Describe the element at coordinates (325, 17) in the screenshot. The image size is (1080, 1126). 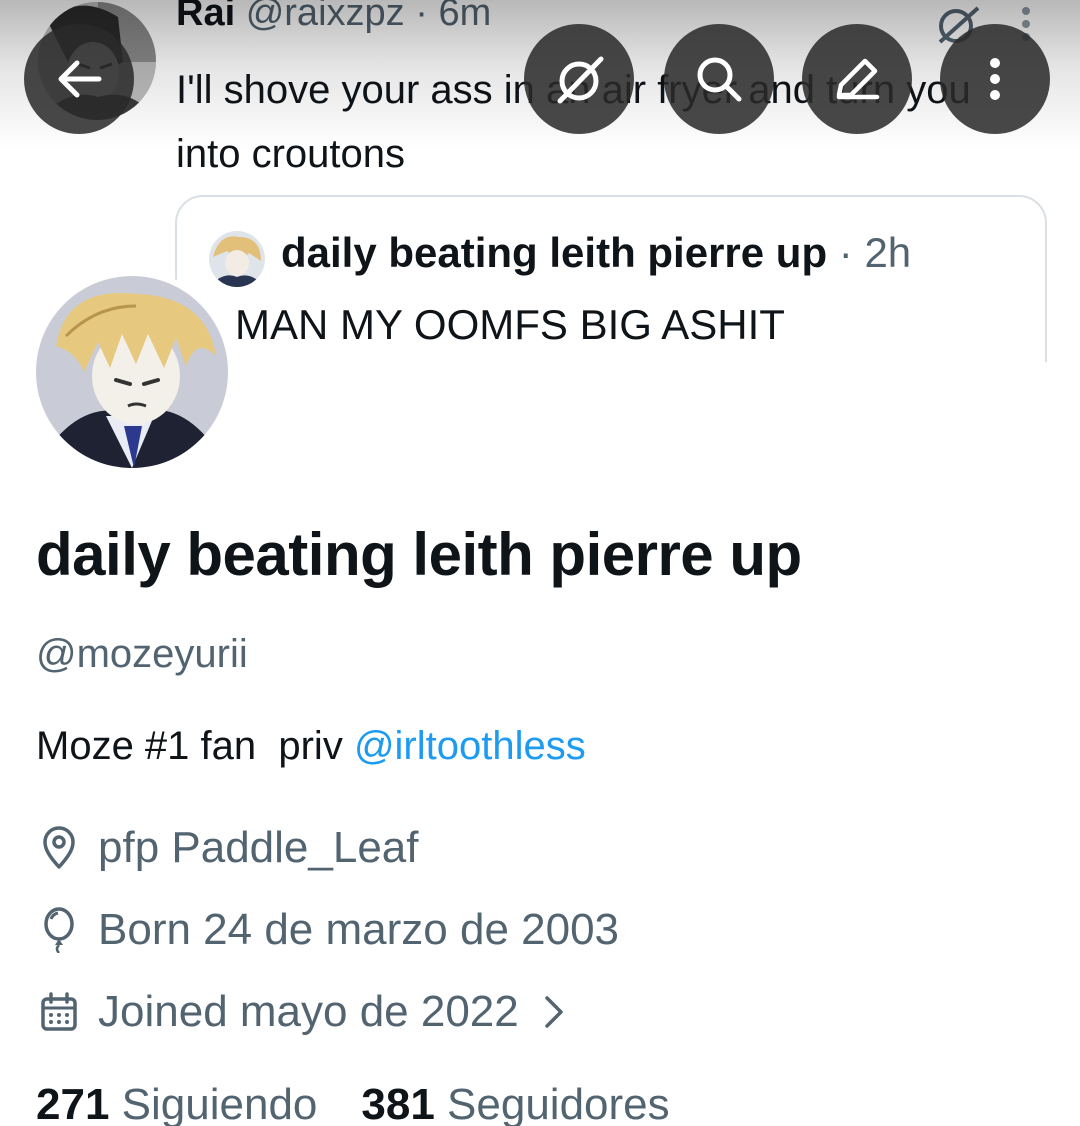
I see `tweet-author-handle: @raixzpz` at that location.